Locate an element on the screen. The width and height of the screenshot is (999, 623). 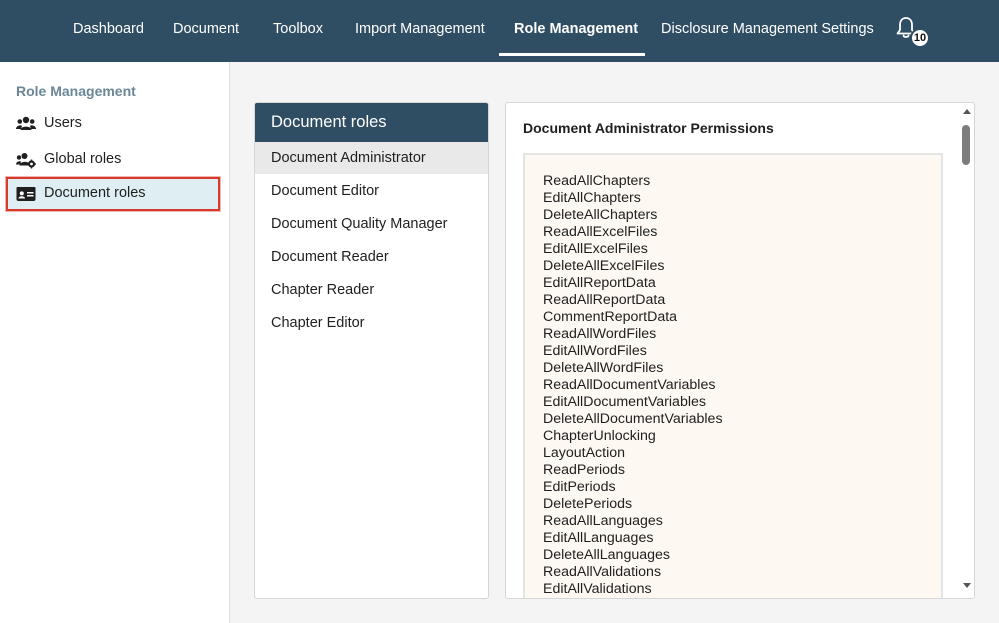
role-item-document-quality-manager: Document Quality Manager is located at coordinates (371, 224).